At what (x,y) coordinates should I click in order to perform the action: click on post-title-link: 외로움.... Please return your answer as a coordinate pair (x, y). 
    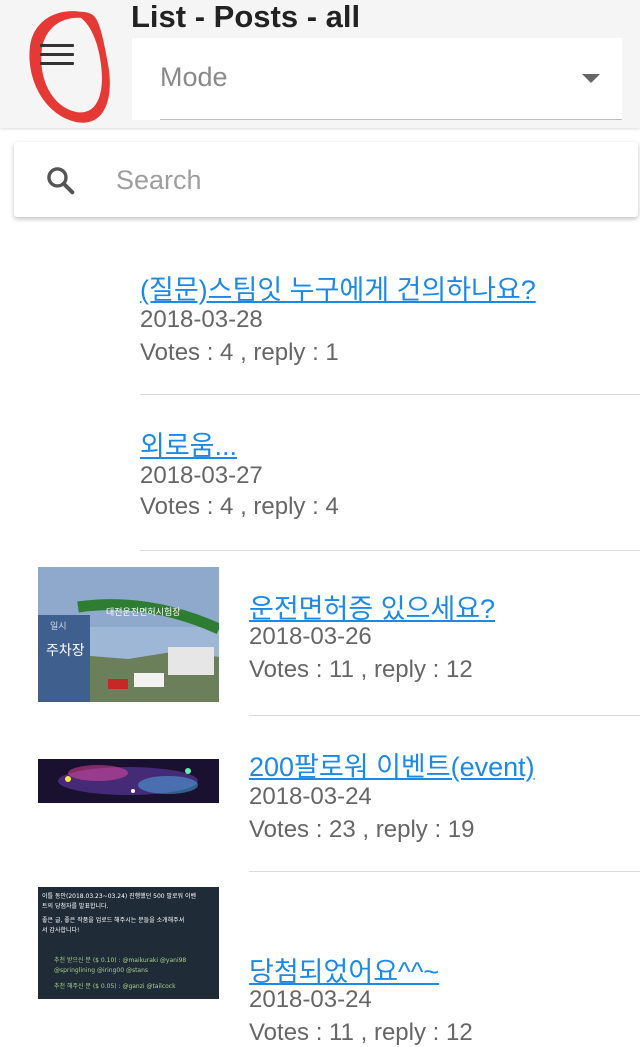
    Looking at the image, I should click on (188, 443).